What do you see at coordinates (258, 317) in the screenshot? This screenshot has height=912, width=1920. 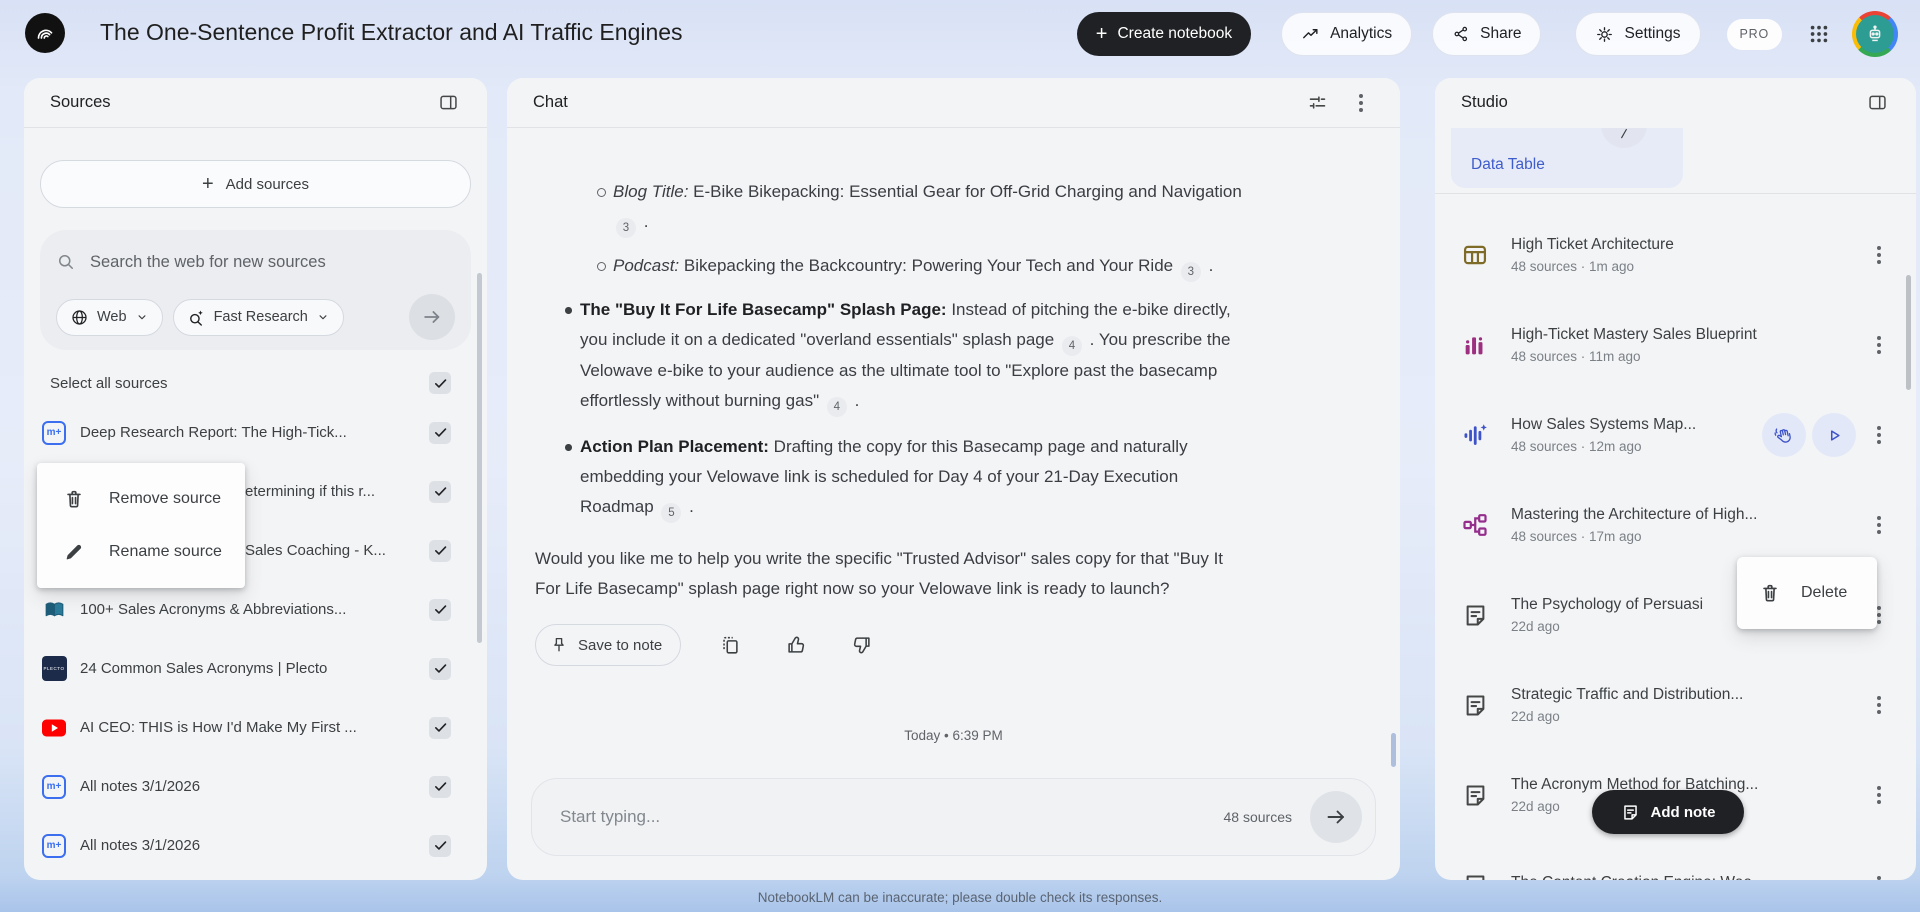 I see `research-mode-dropdown: Fast Research` at bounding box center [258, 317].